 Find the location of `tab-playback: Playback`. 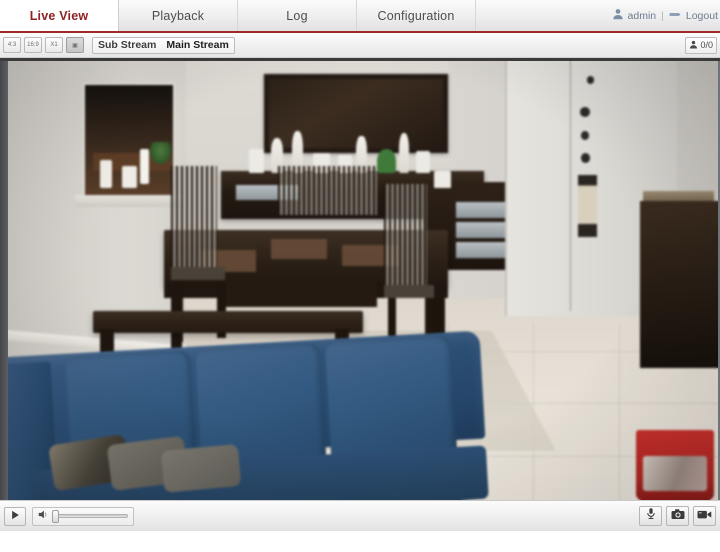

tab-playback: Playback is located at coordinates (178, 15).